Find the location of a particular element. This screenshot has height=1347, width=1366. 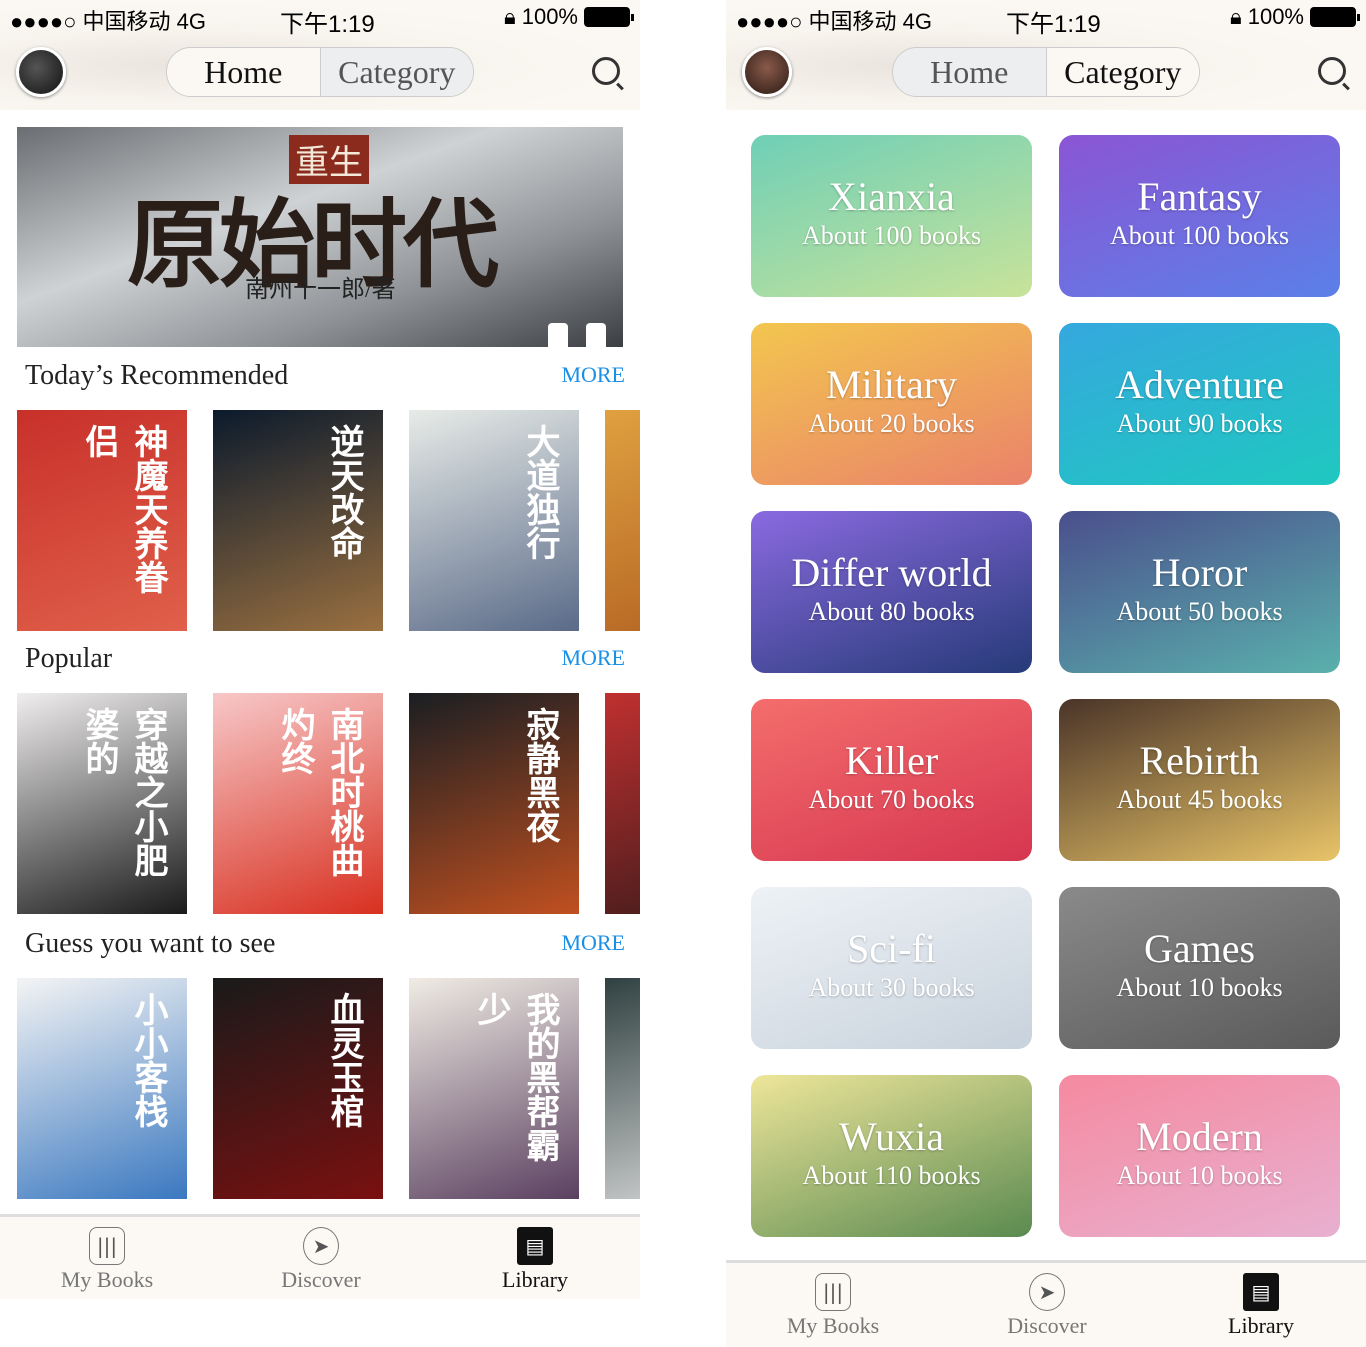

category-card: Games About 10 books is located at coordinates (1199, 968).